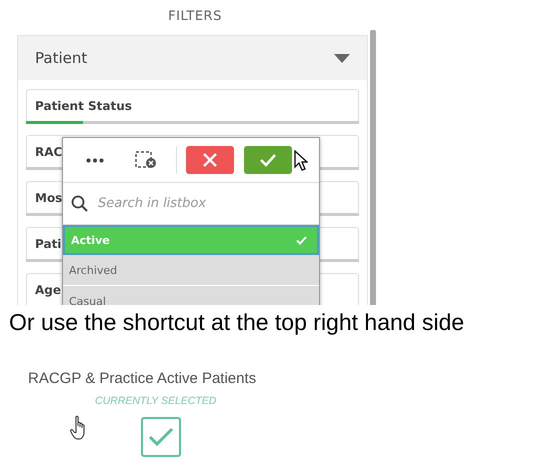 Image resolution: width=550 pixels, height=463 pixels. What do you see at coordinates (191, 270) in the screenshot?
I see `list-item: Archived` at bounding box center [191, 270].